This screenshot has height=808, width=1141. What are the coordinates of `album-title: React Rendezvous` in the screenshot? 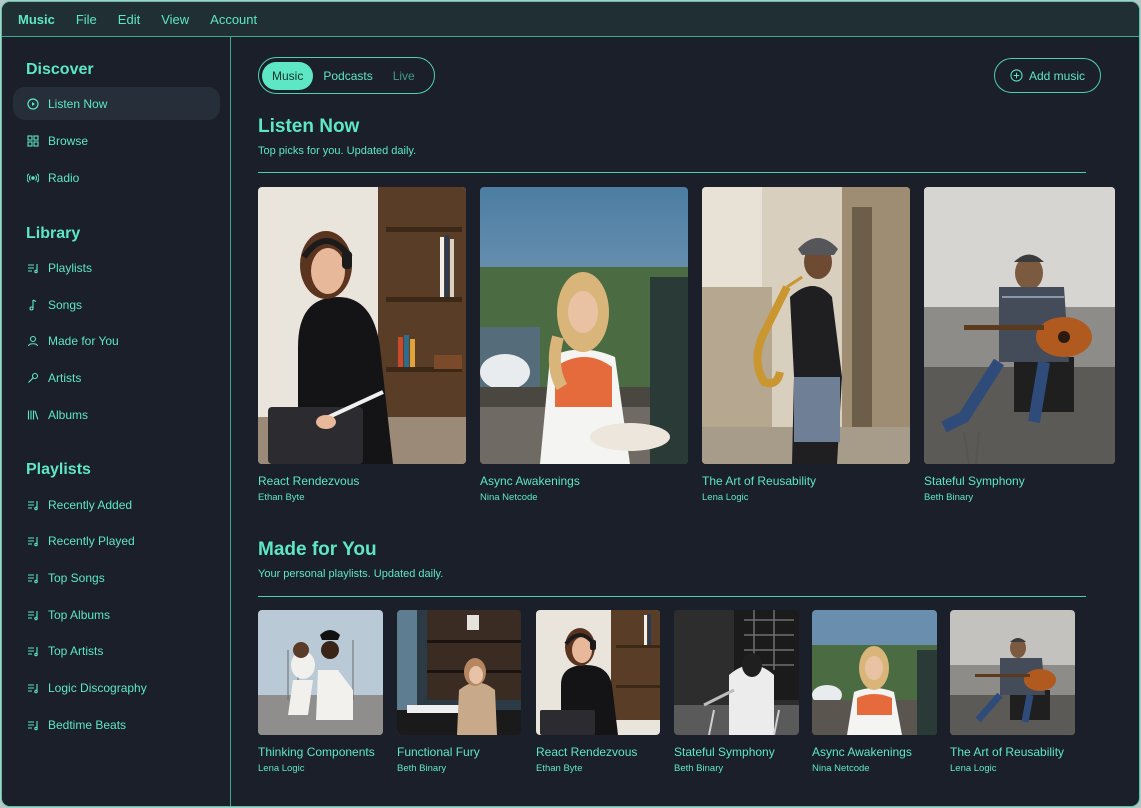 It's located at (309, 481).